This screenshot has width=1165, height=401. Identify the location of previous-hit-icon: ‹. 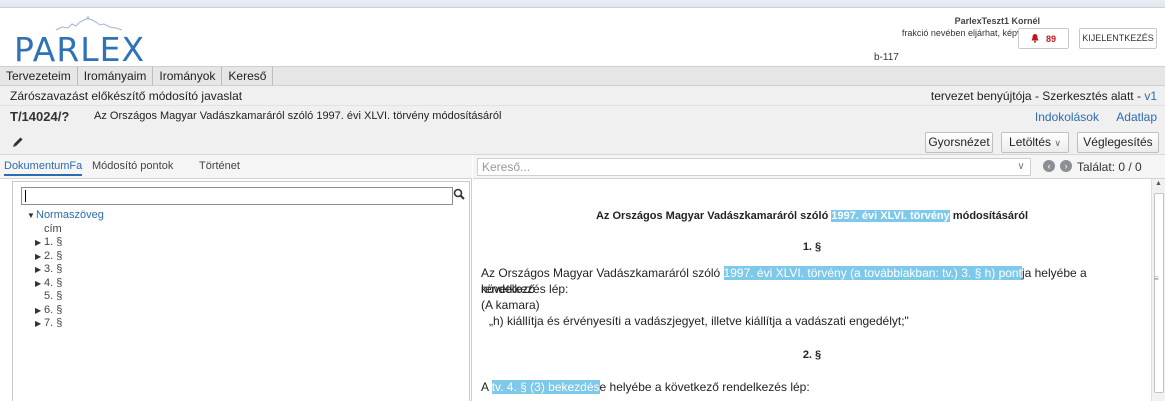
(1049, 166).